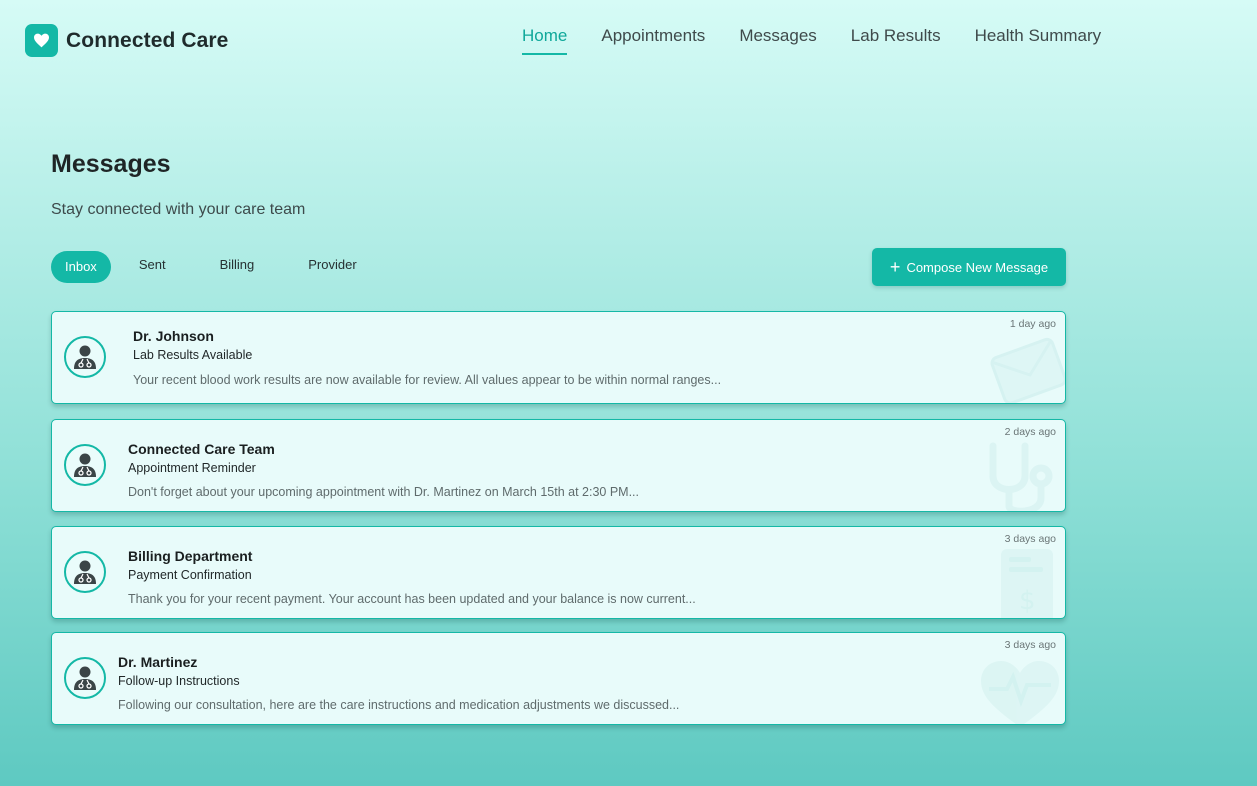  What do you see at coordinates (111, 164) in the screenshot?
I see `page-title: Messages` at bounding box center [111, 164].